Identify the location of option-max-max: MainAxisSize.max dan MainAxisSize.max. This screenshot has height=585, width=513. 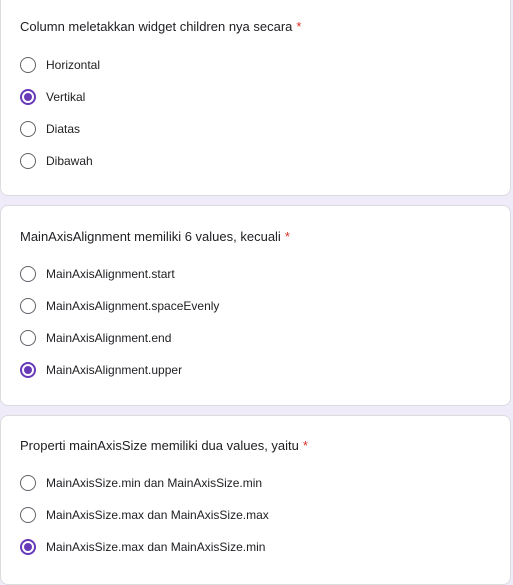
(144, 515).